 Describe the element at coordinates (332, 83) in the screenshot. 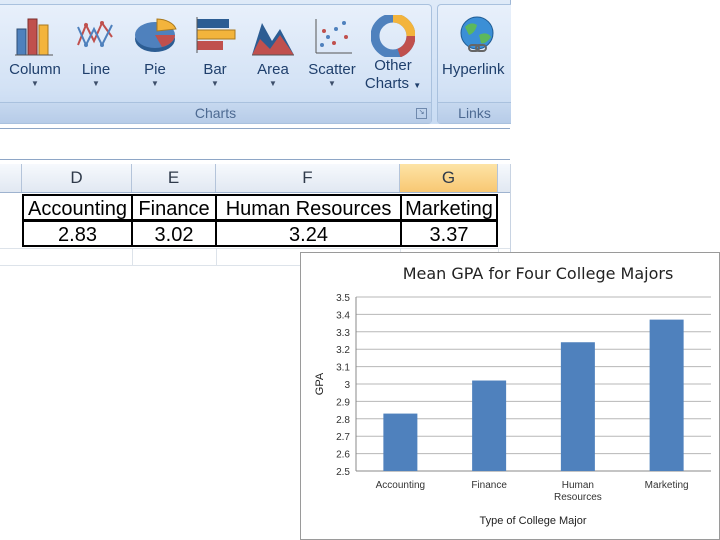

I see `scatter-dropdown-icon: ▼` at that location.